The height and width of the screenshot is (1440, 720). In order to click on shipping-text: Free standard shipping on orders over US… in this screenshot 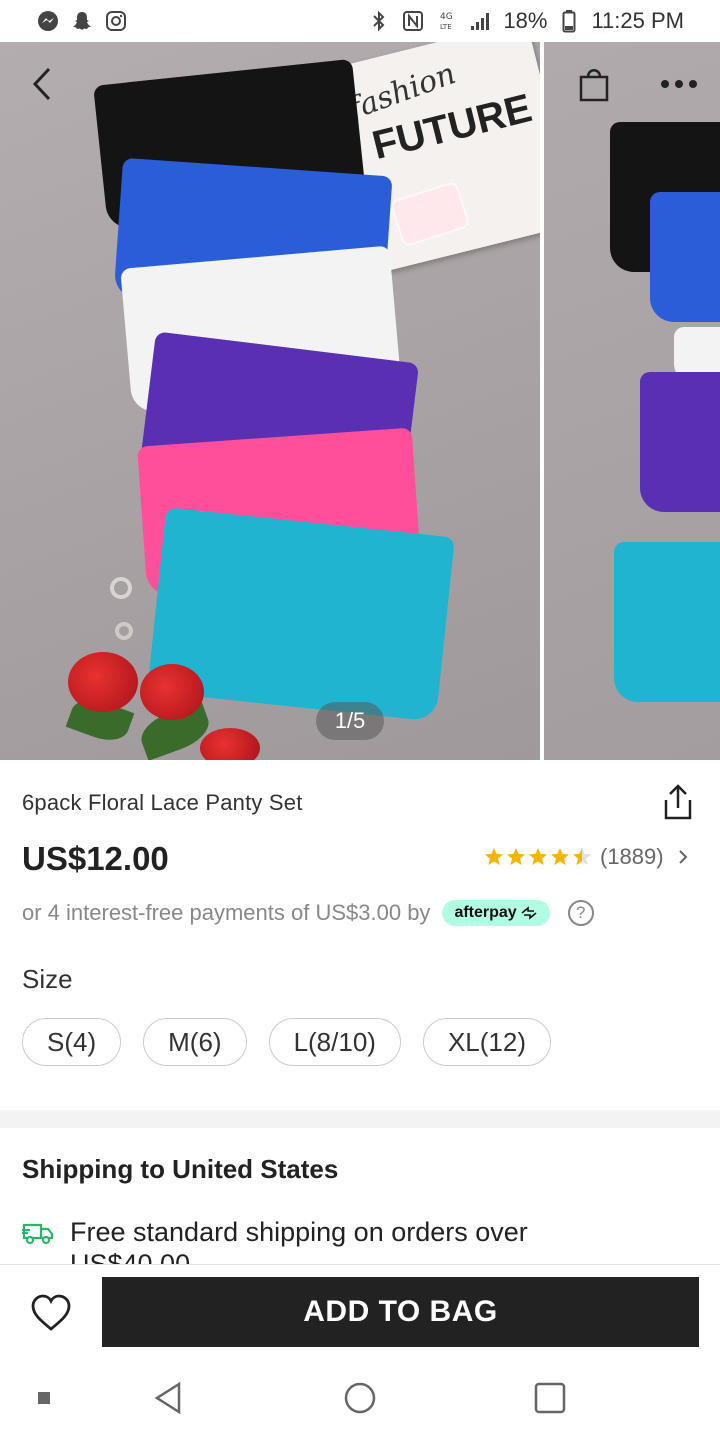, I will do `click(299, 1242)`.